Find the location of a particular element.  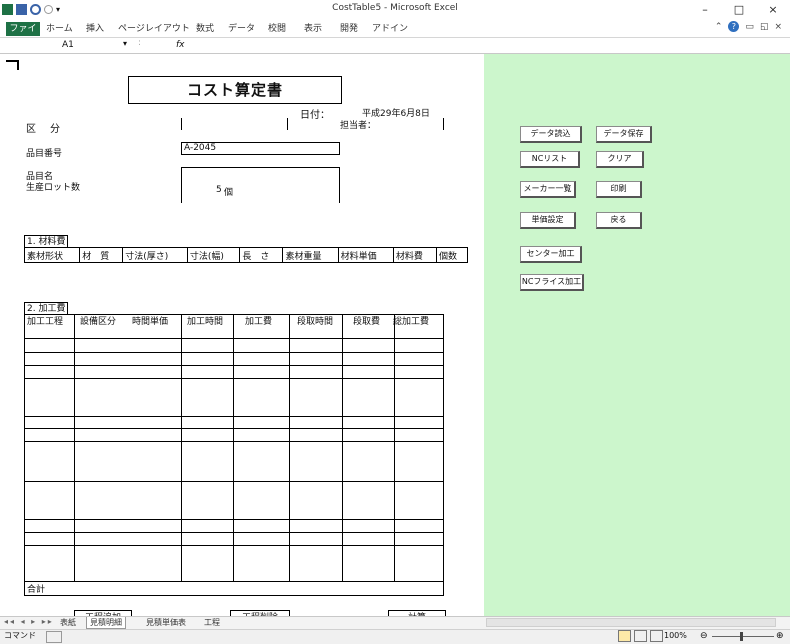

lot-label: 生産ロット数 is located at coordinates (53, 188).